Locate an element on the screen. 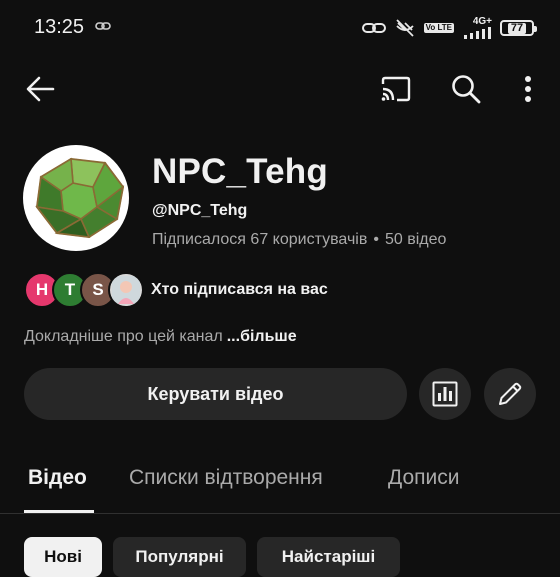 The height and width of the screenshot is (577, 560). analytics-icon is located at coordinates (445, 394).